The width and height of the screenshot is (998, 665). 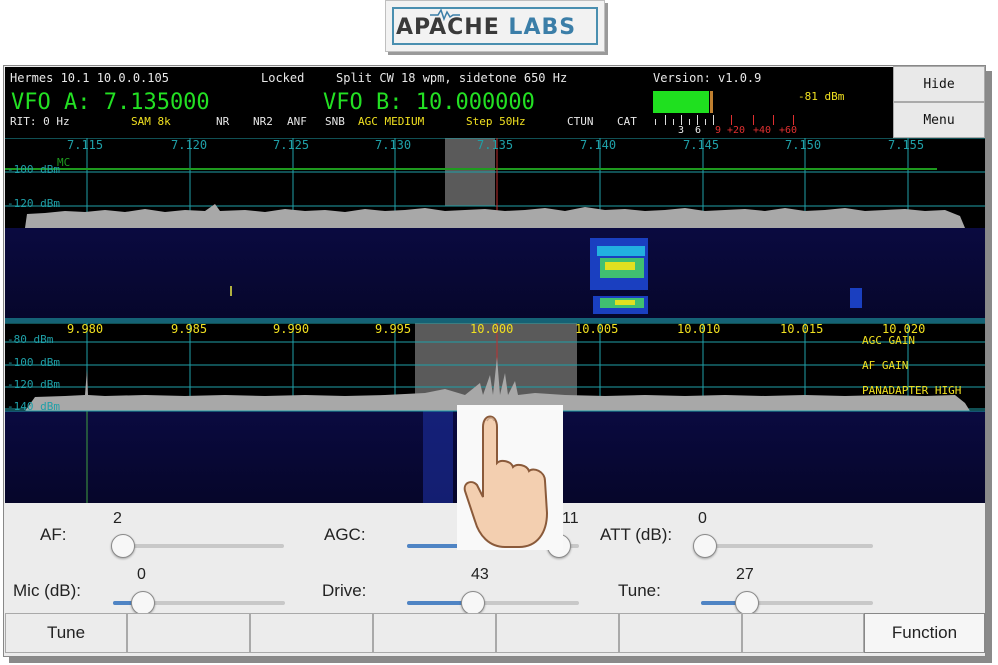 I want to click on overlay-agc-gain: AGC GAIN, so click(x=888, y=340).